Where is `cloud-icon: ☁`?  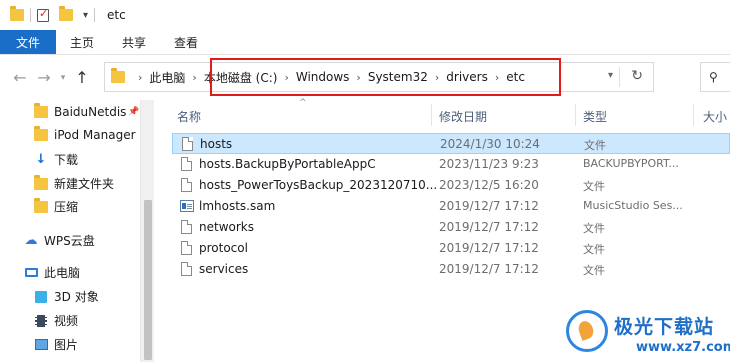
cloud-icon: ☁ is located at coordinates (31, 240).